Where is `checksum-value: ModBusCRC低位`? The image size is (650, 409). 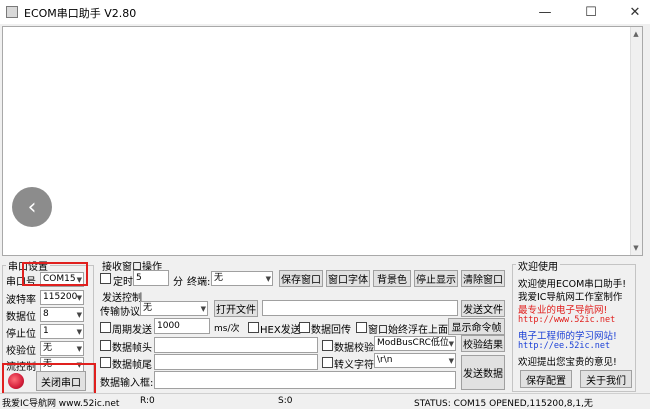
checksum-value: ModBusCRC低位 is located at coordinates (413, 343).